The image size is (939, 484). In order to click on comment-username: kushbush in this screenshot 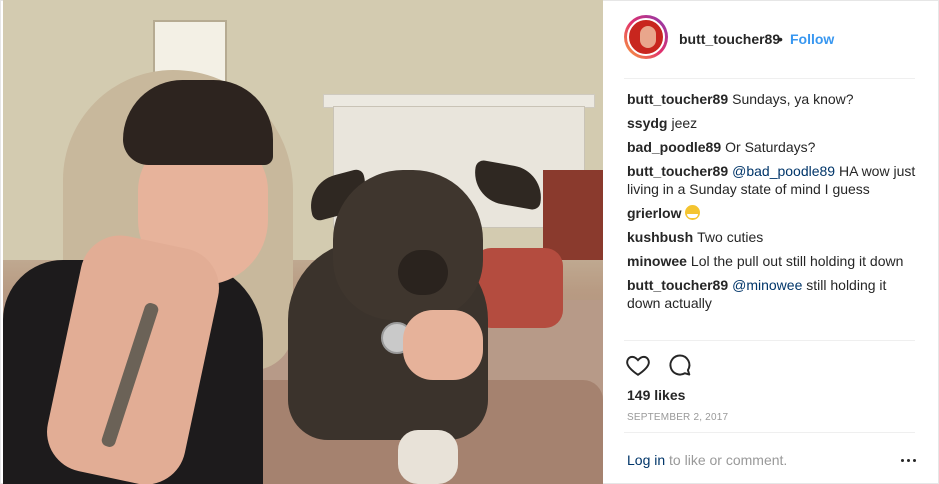, I will do `click(660, 237)`.